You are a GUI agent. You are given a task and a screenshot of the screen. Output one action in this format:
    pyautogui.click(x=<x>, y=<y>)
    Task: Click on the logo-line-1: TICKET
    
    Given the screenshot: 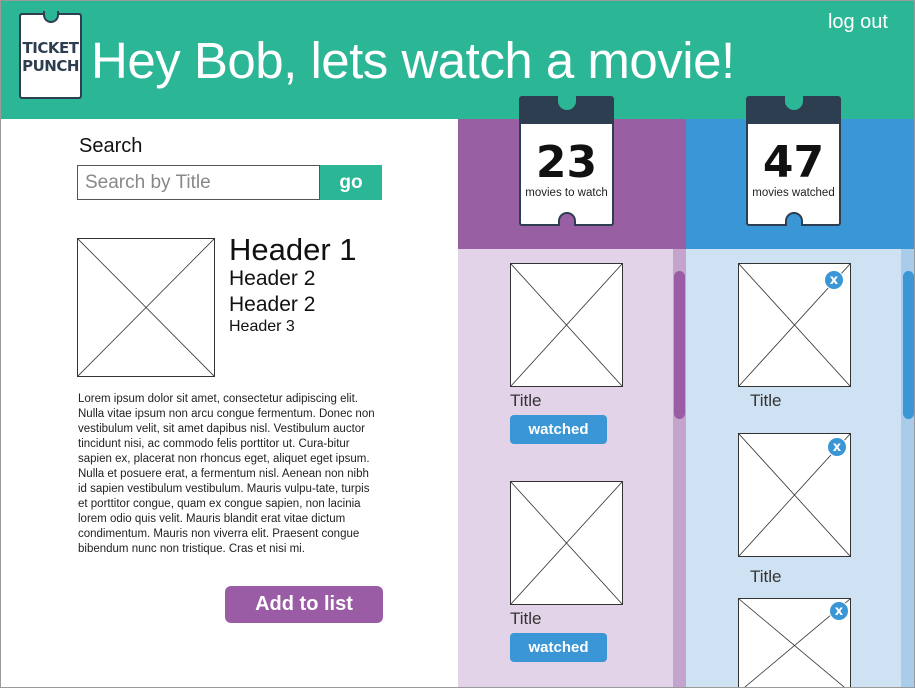 What is the action you would take?
    pyautogui.click(x=50, y=48)
    